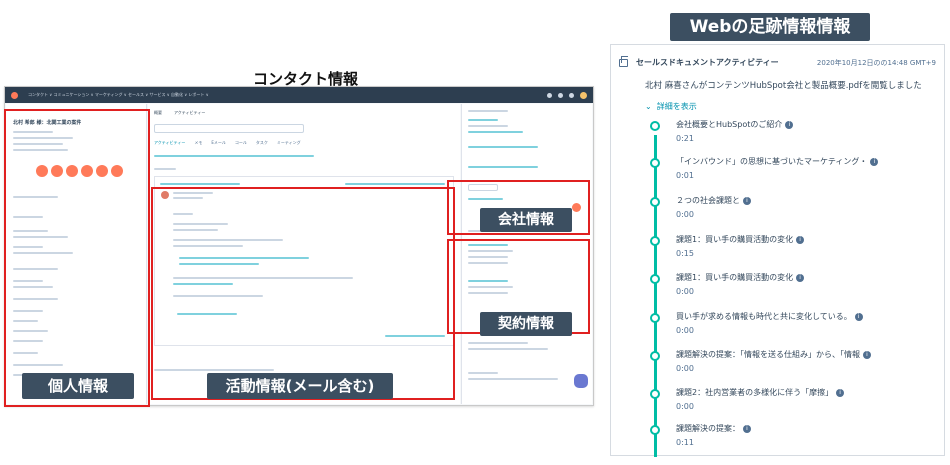 This screenshot has width=950, height=465. Describe the element at coordinates (218, 143) in the screenshot. I see `tab-emails: Eメール` at that location.